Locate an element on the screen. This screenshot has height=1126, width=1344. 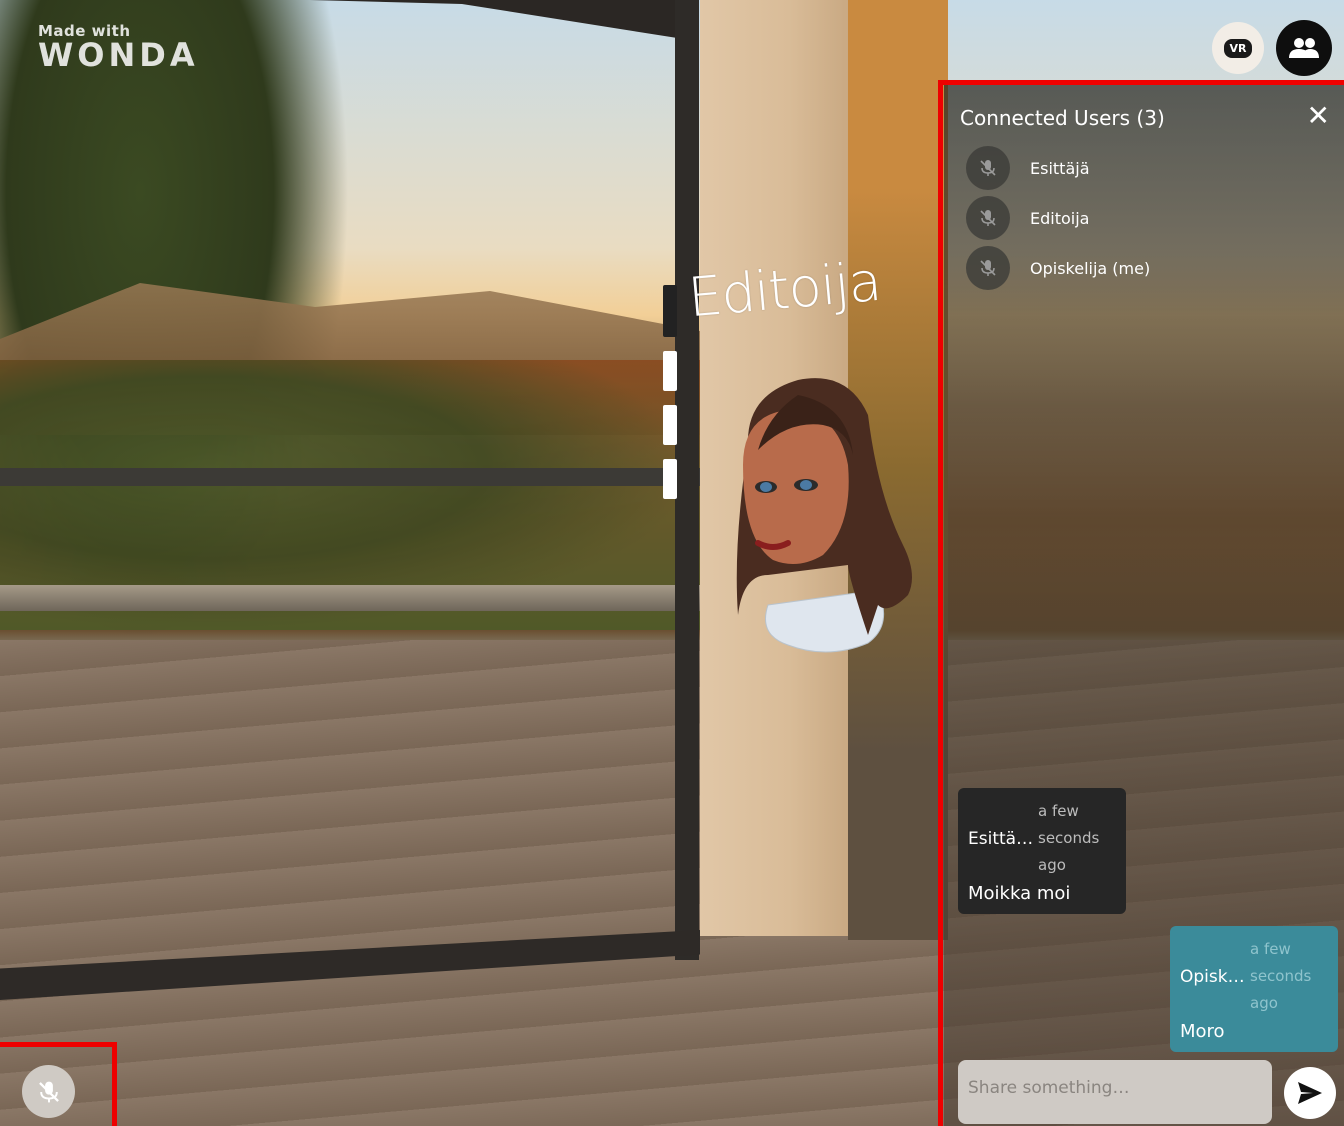
message-text: Moro is located at coordinates (1202, 1031).